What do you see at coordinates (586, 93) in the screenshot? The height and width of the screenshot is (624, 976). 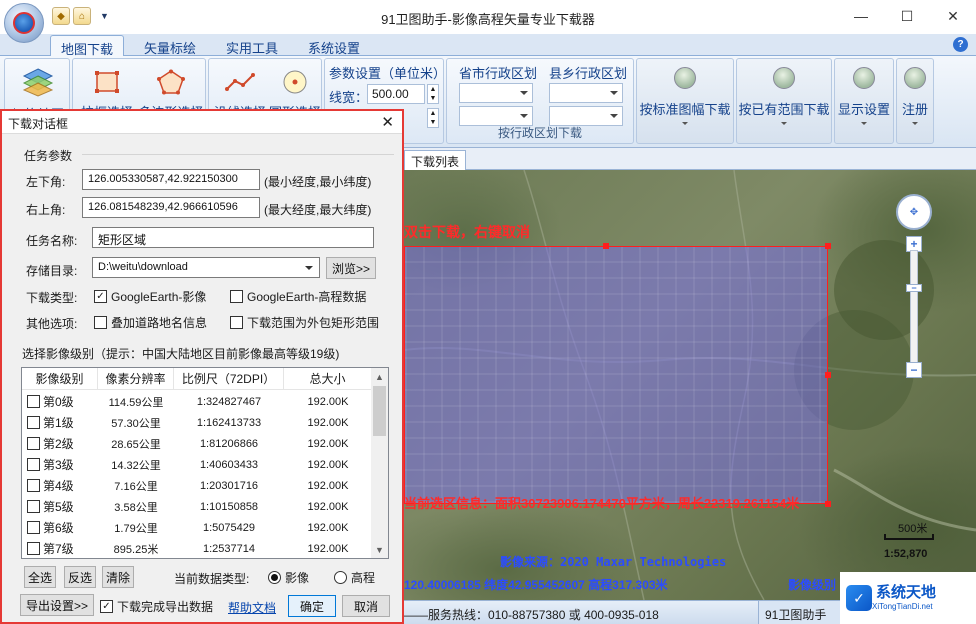 I see `city-select` at bounding box center [586, 93].